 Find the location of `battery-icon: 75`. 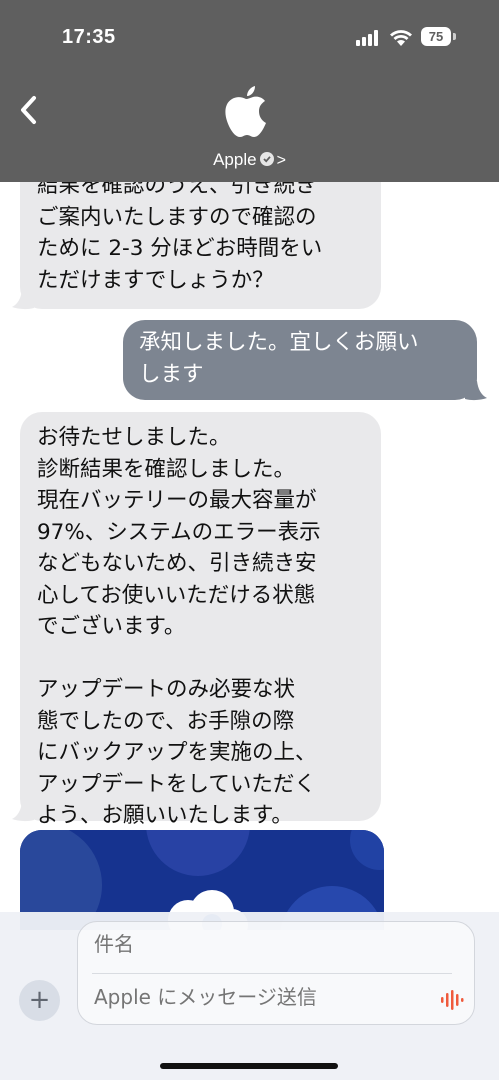

battery-icon: 75 is located at coordinates (436, 36).